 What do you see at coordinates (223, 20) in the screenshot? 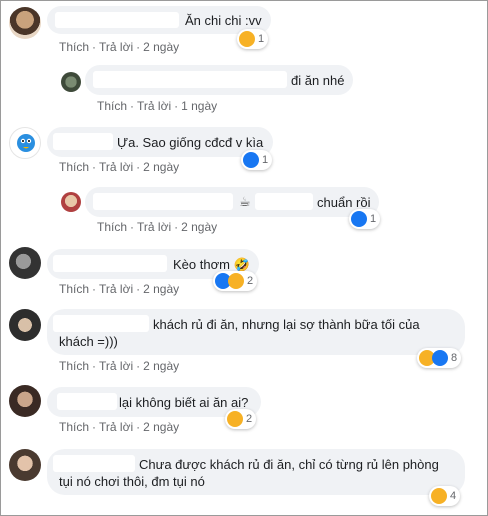
I see `comment-text: Ăn chi chi :vv` at bounding box center [223, 20].